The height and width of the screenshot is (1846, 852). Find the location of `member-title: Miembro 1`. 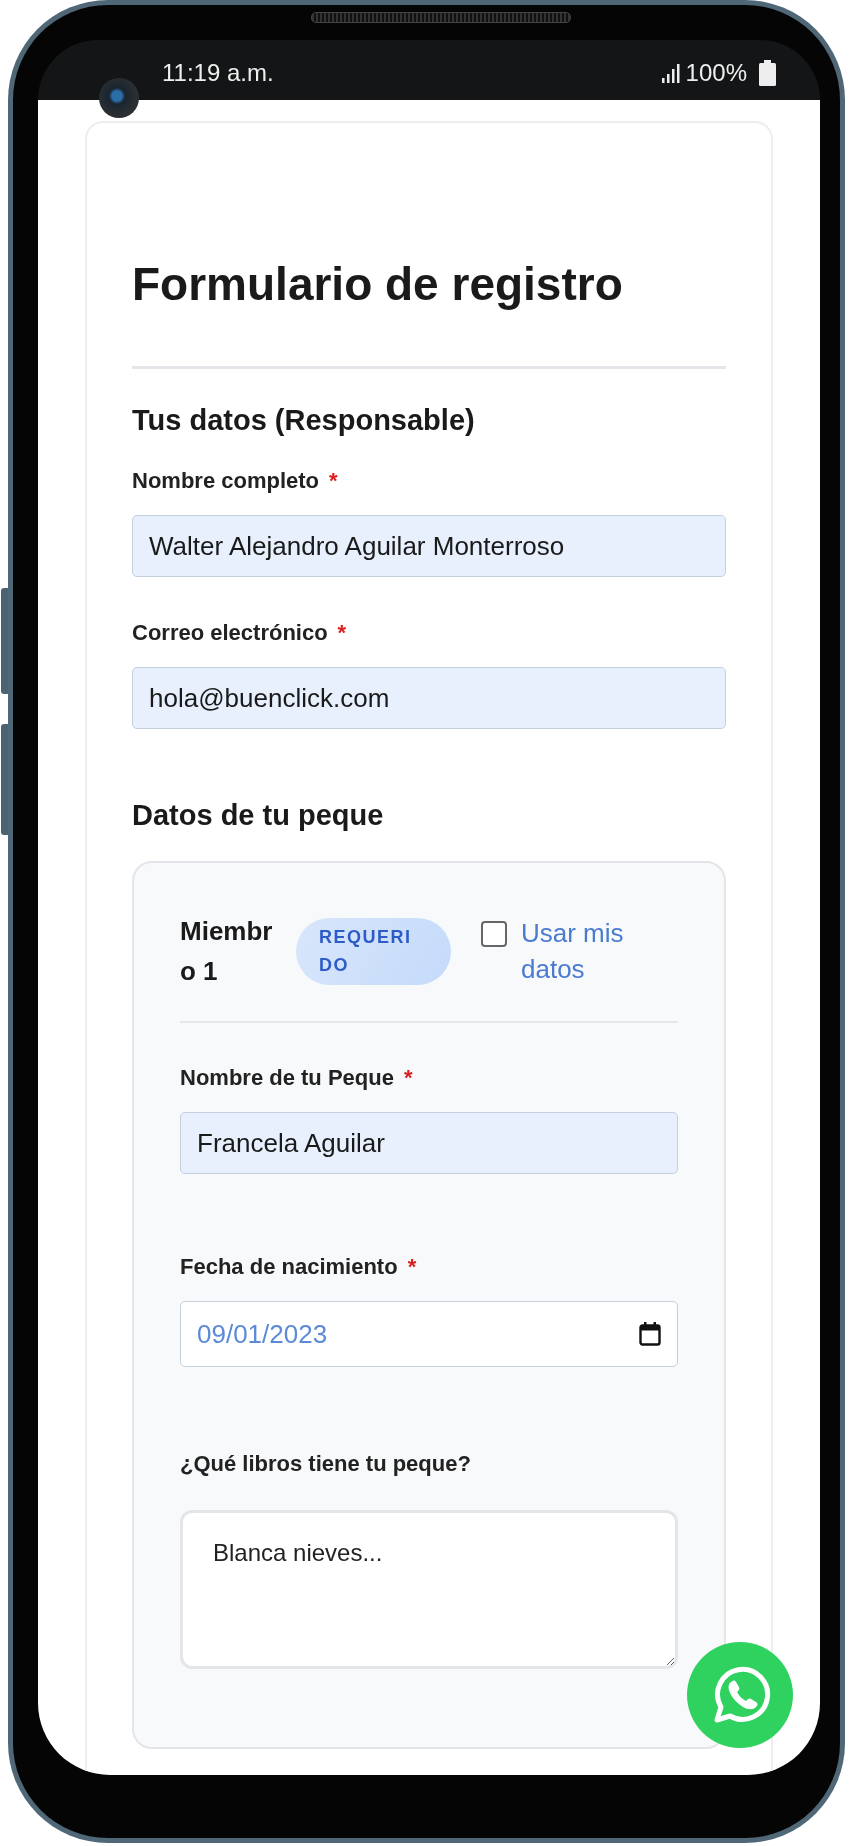

member-title: Miembro 1 is located at coordinates (227, 951).